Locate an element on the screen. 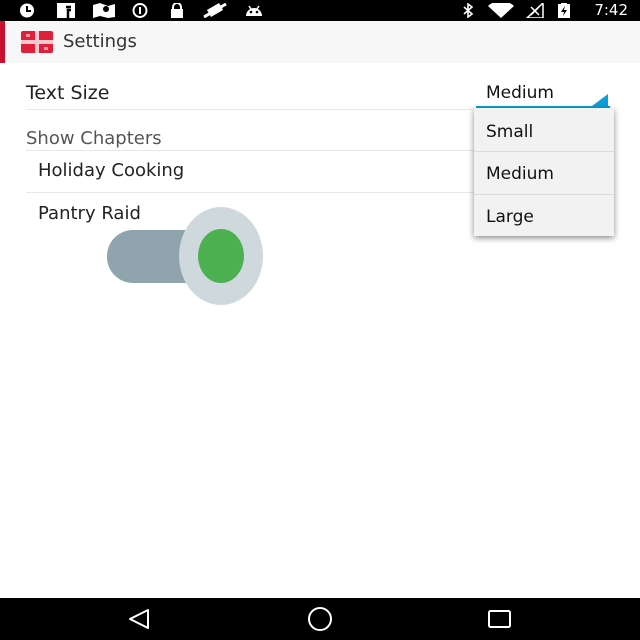 Image resolution: width=640 pixels, height=640 pixels. signal-icon is located at coordinates (535, 10).